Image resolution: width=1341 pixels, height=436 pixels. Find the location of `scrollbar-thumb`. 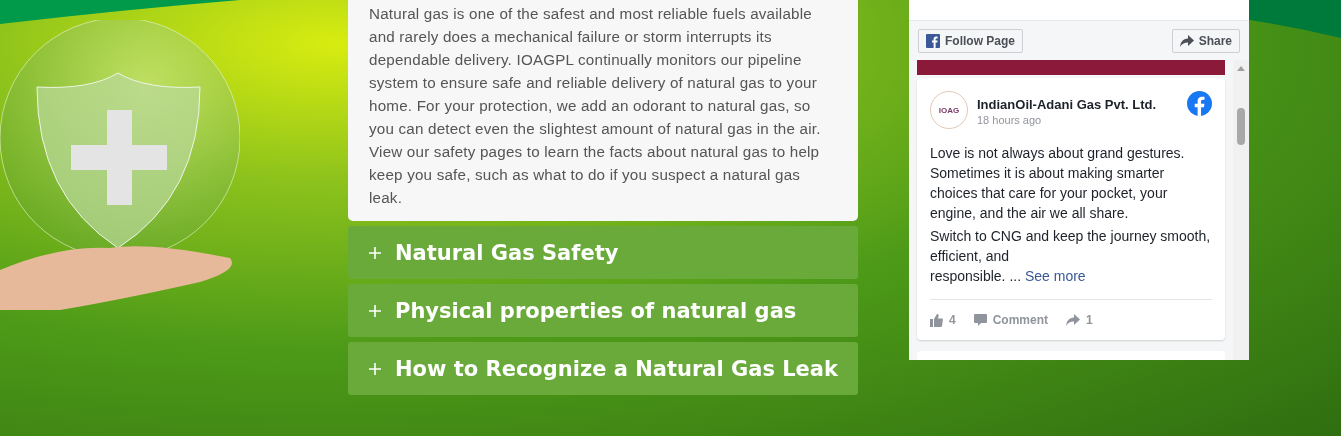

scrollbar-thumb is located at coordinates (1241, 126).